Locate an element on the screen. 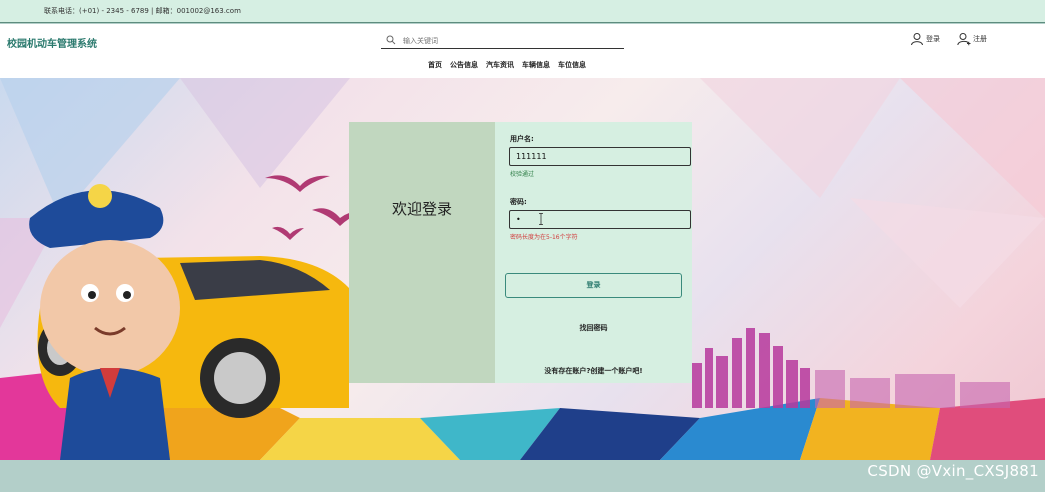  register-link-label: 注册 is located at coordinates (980, 39).